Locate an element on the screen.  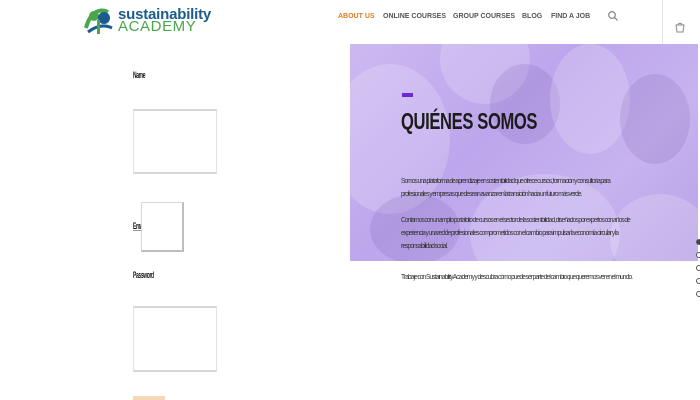
logo-line2: ACADEMY is located at coordinates (157, 26).